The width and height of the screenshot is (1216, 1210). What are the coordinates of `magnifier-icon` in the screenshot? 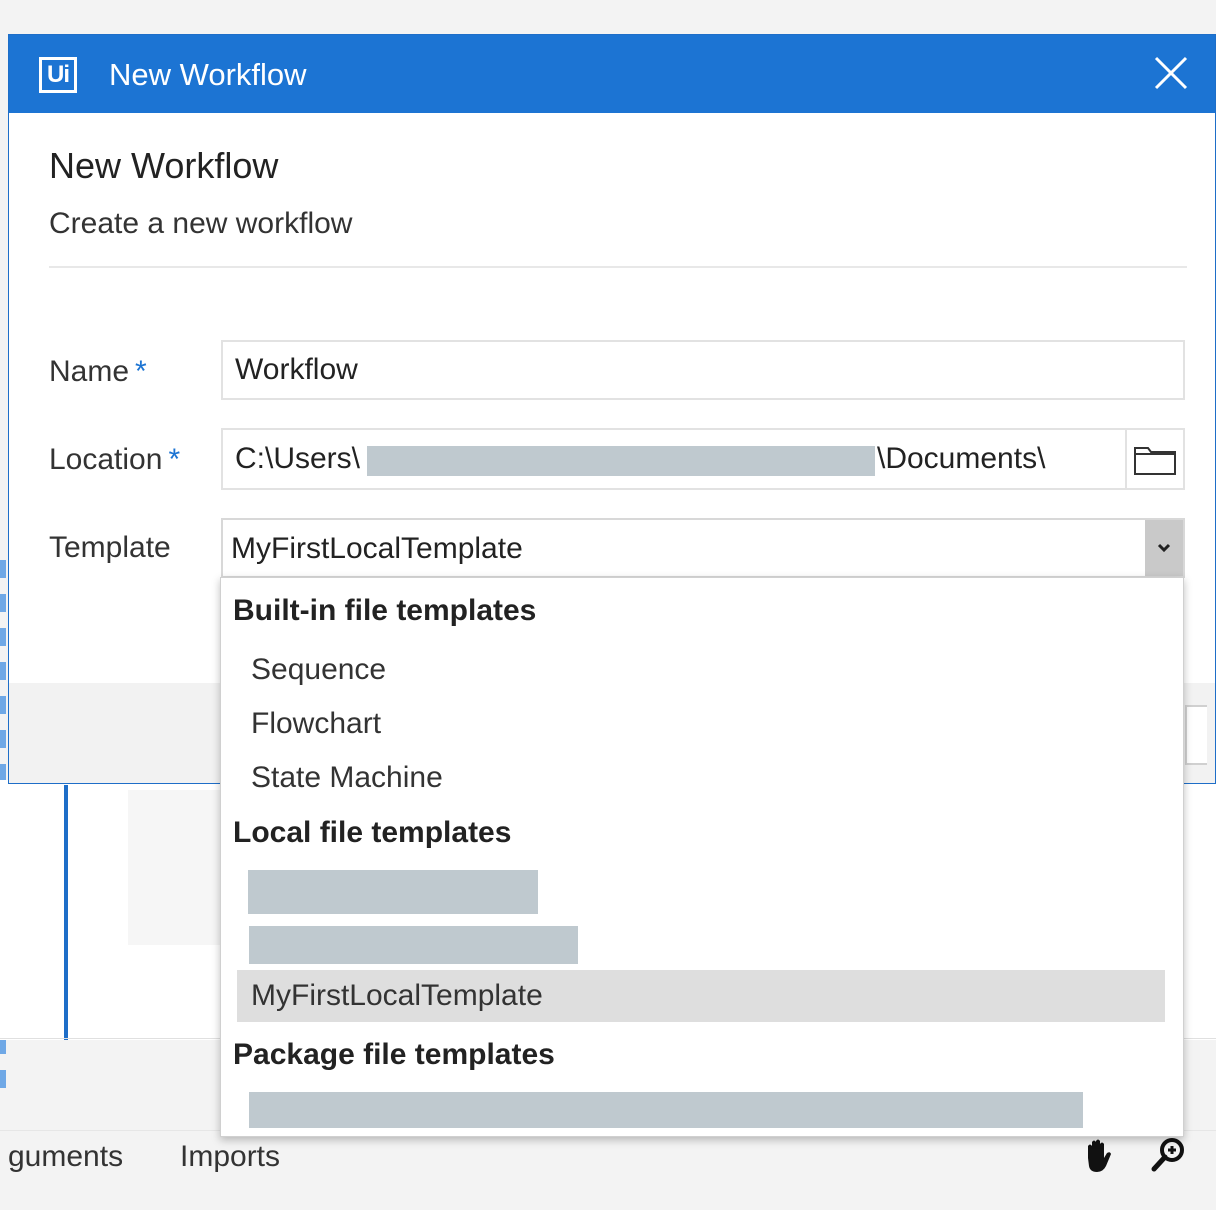 It's located at (1168, 1156).